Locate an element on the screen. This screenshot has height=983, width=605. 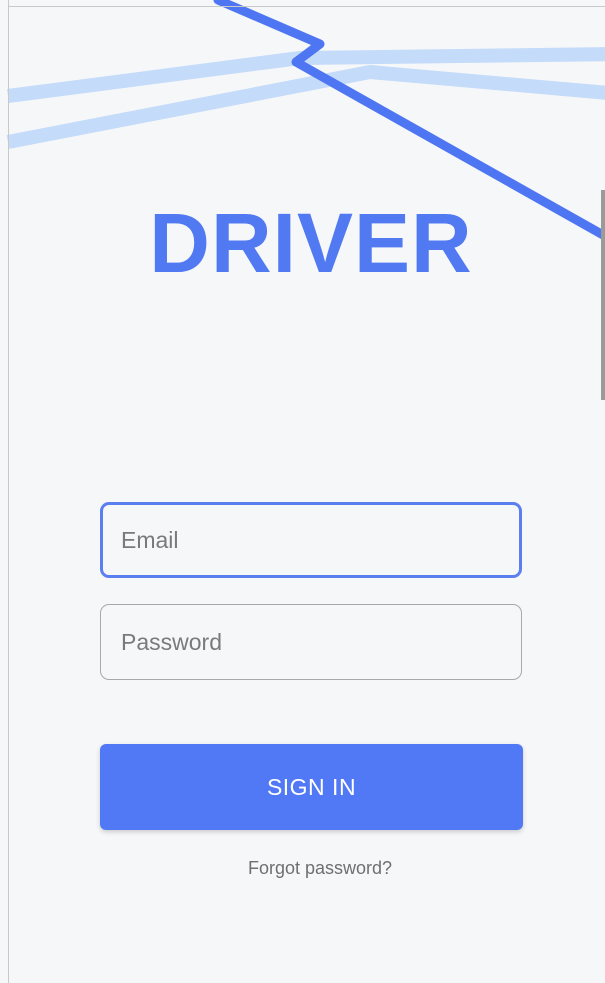
password-field is located at coordinates (311, 642).